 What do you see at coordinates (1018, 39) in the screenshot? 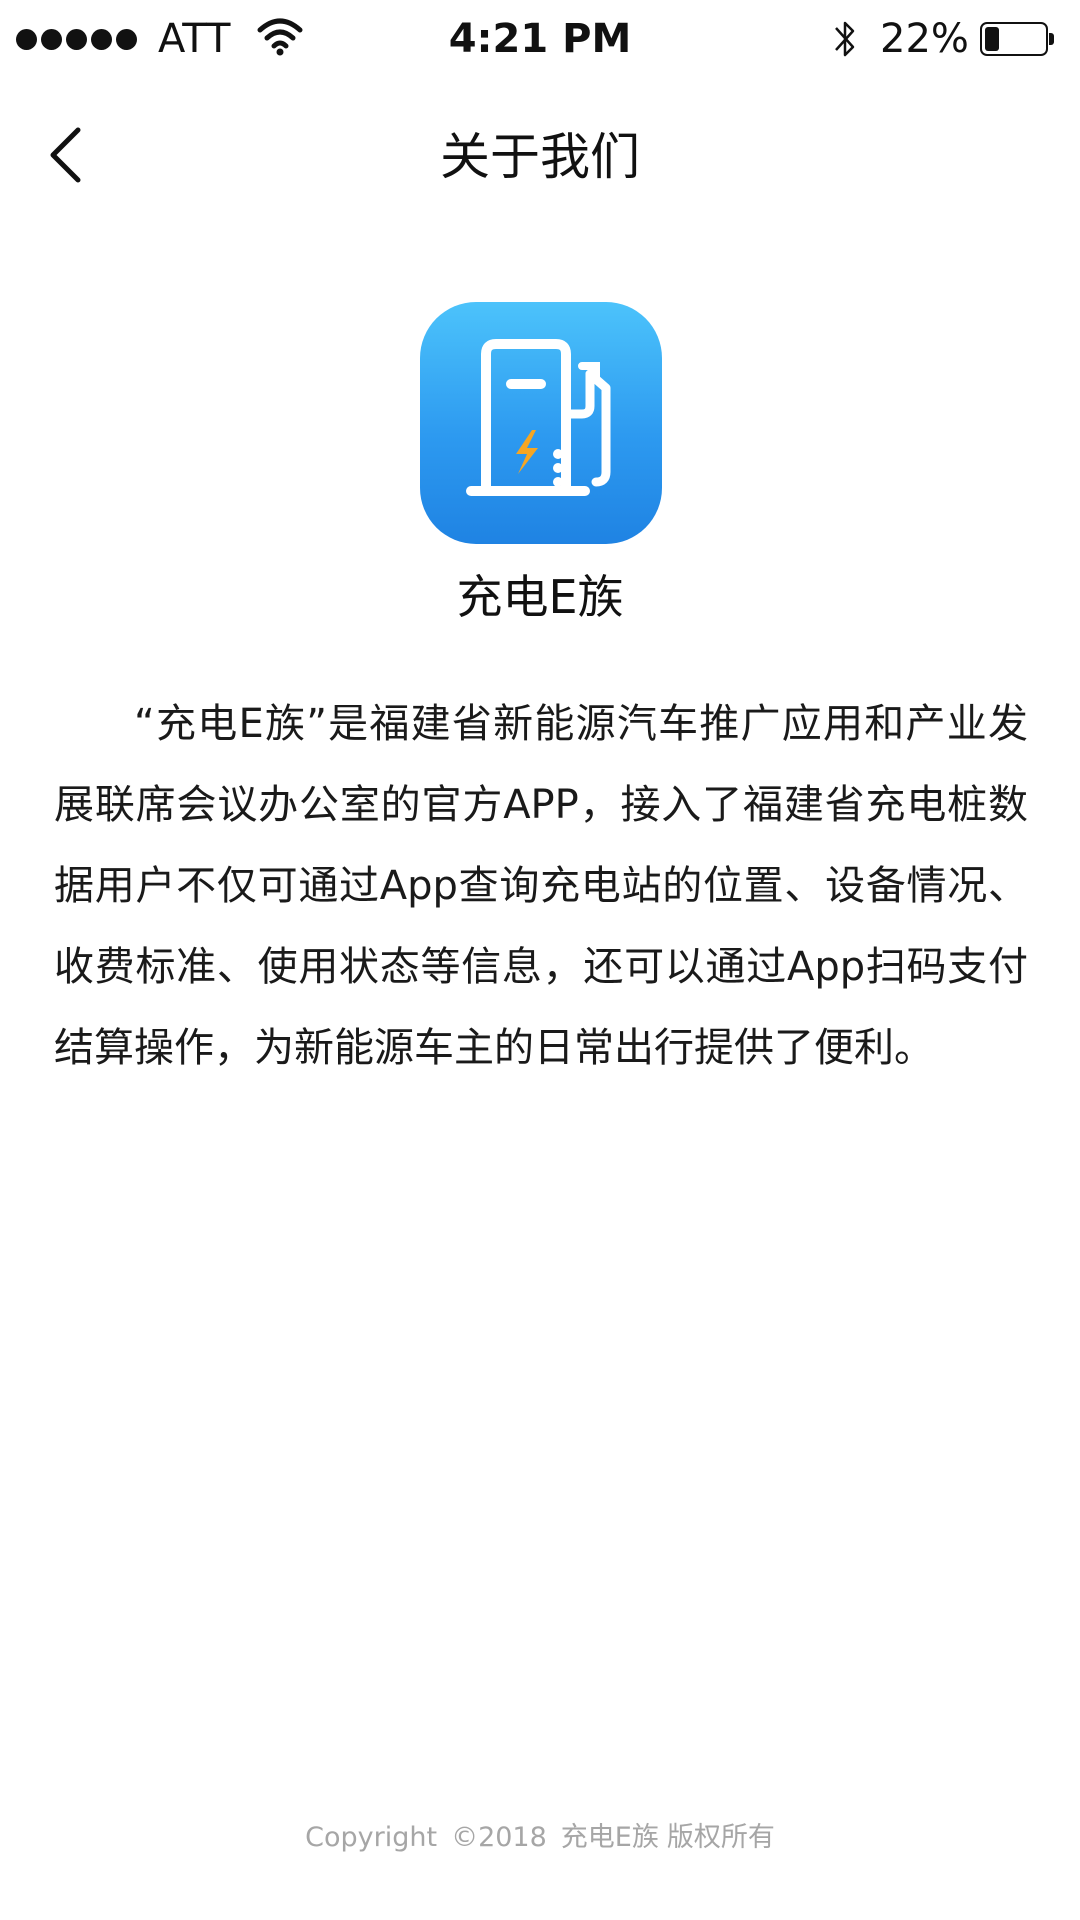
I see `battery-icon` at bounding box center [1018, 39].